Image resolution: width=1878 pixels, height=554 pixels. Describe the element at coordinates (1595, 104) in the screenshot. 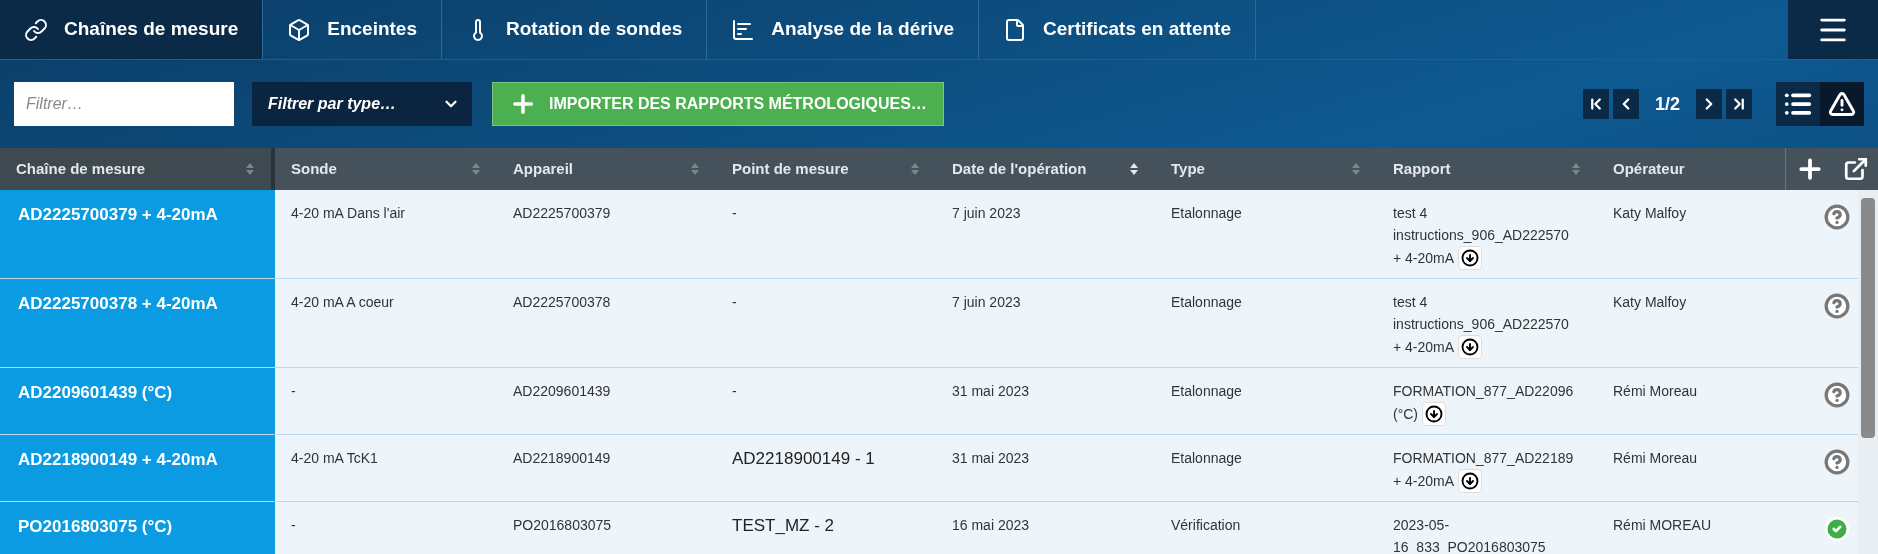

I see `first-page-button` at that location.